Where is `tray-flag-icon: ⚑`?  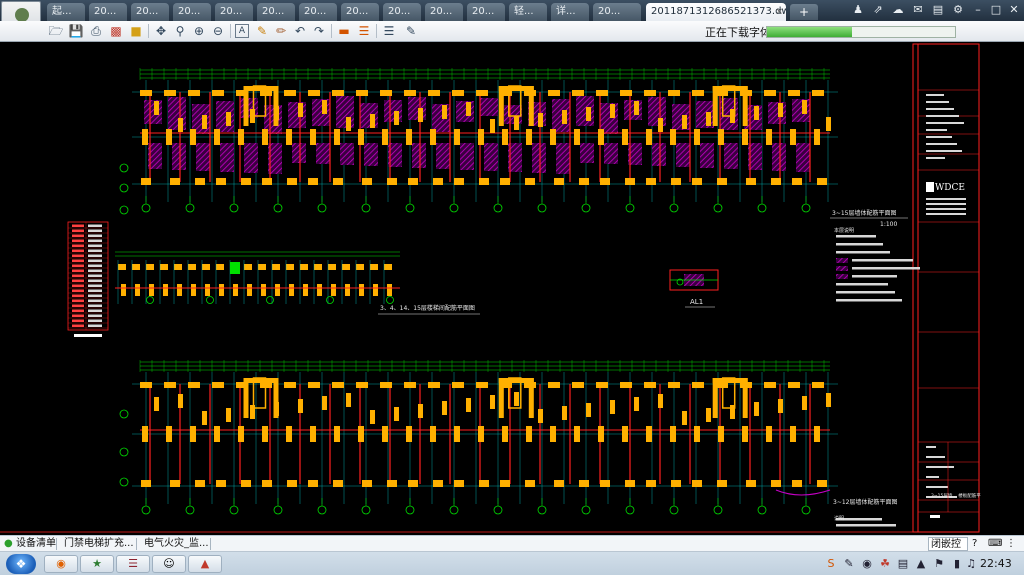
tray-flag-icon: ⚑ is located at coordinates (939, 564).